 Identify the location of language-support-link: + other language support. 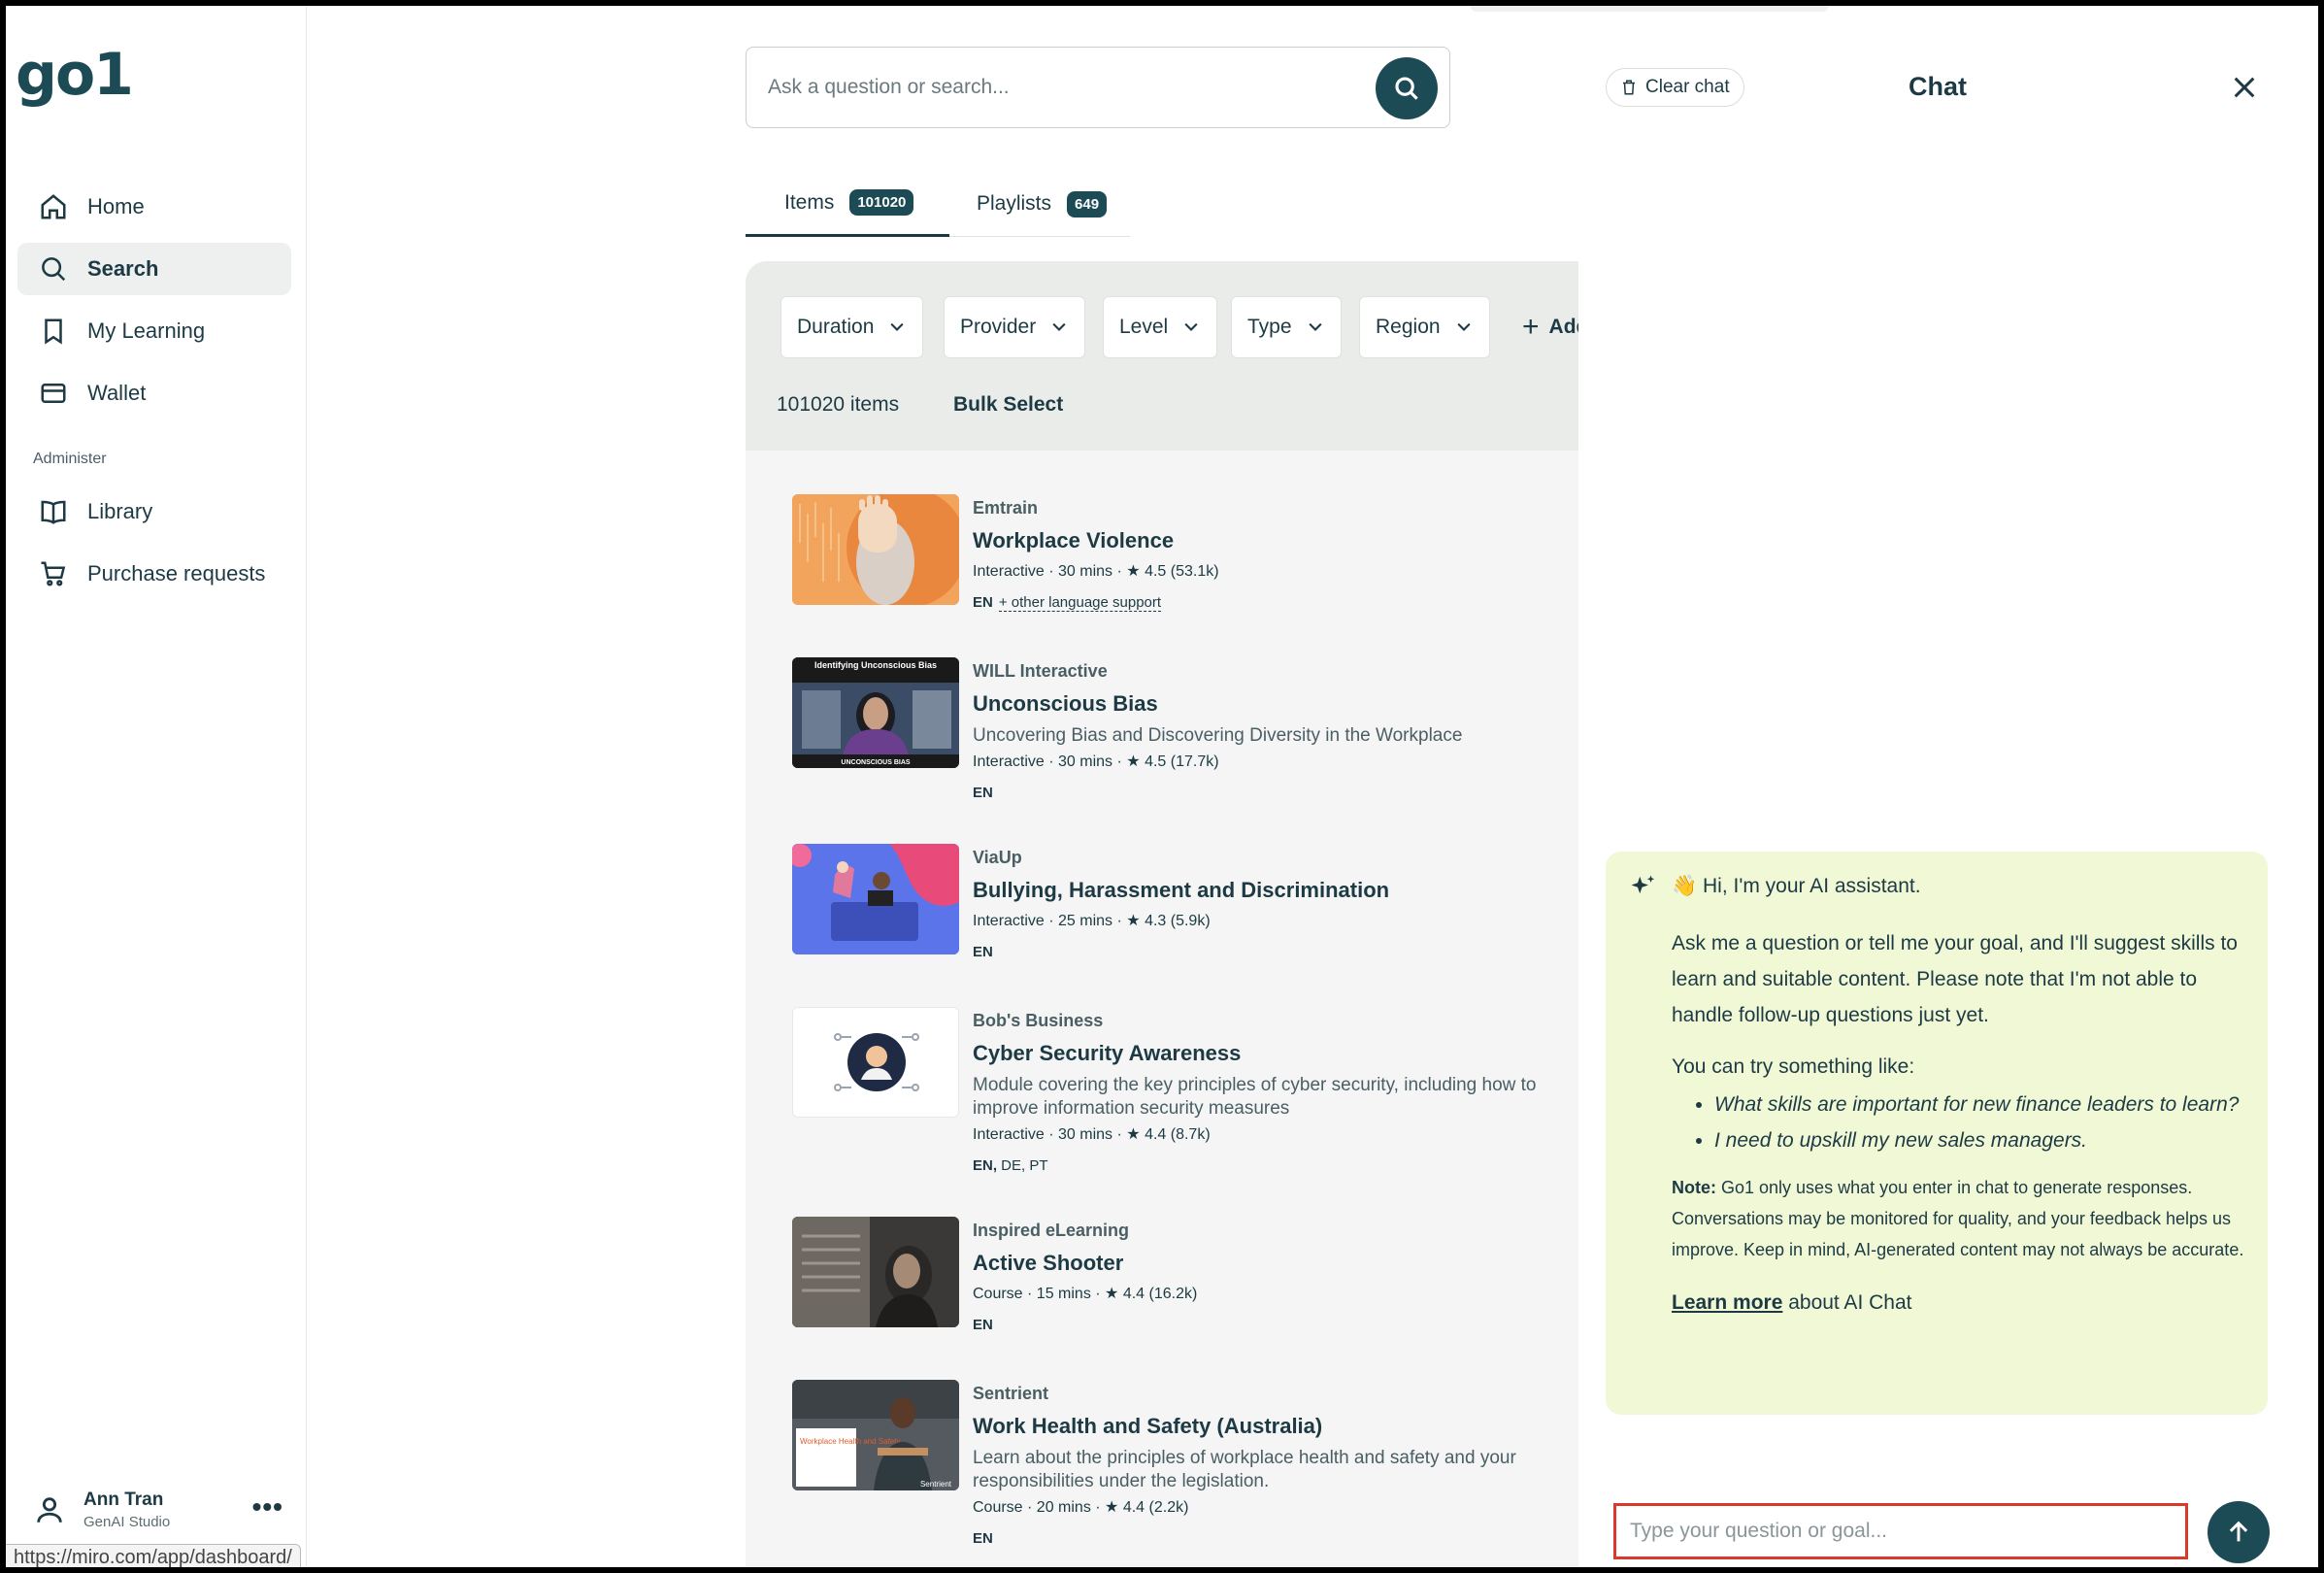
(1080, 603).